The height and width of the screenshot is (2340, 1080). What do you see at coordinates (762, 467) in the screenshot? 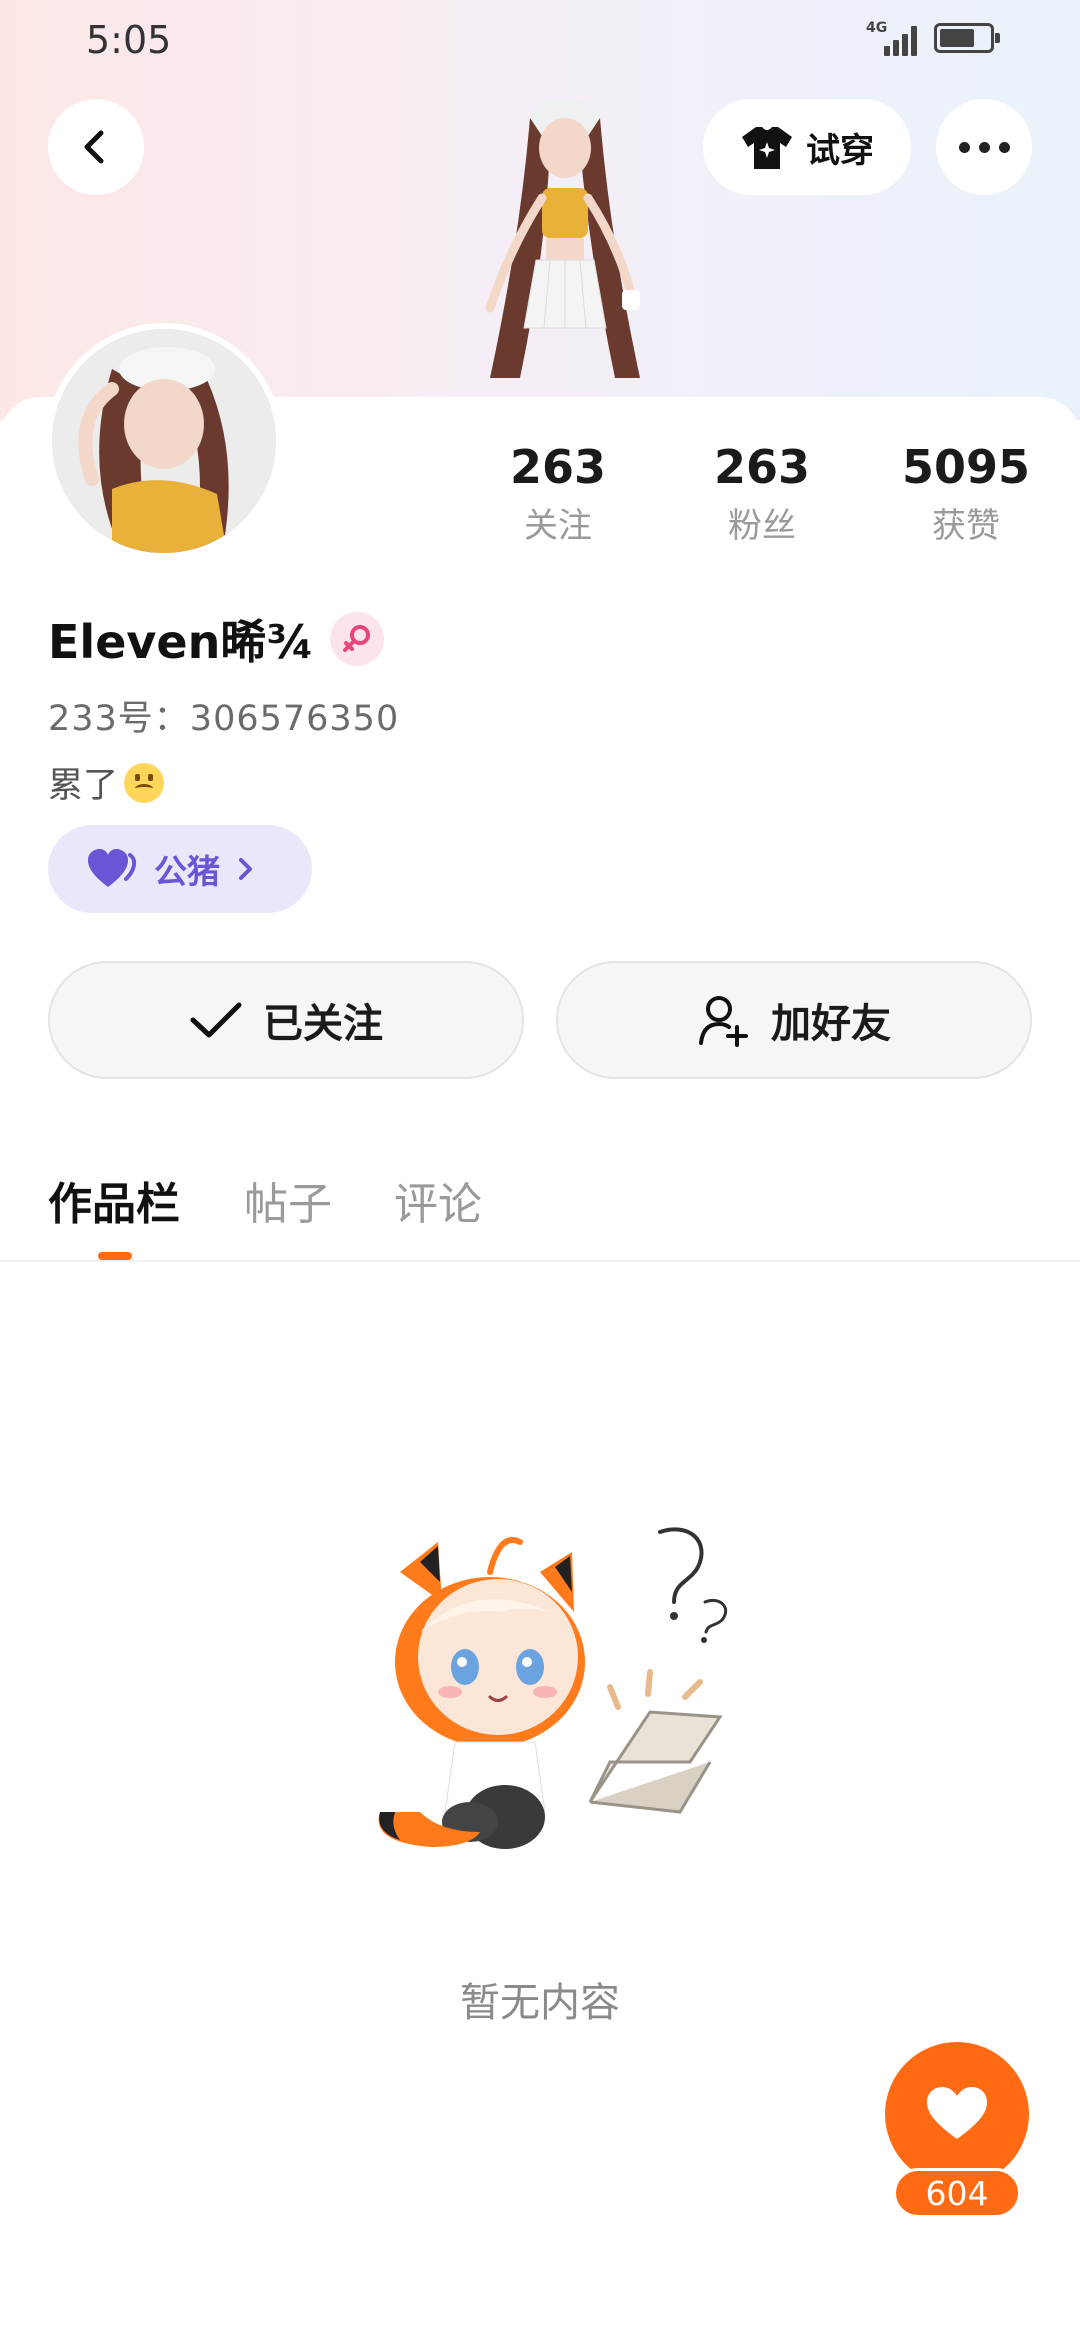
I see `followers-count: 263` at bounding box center [762, 467].